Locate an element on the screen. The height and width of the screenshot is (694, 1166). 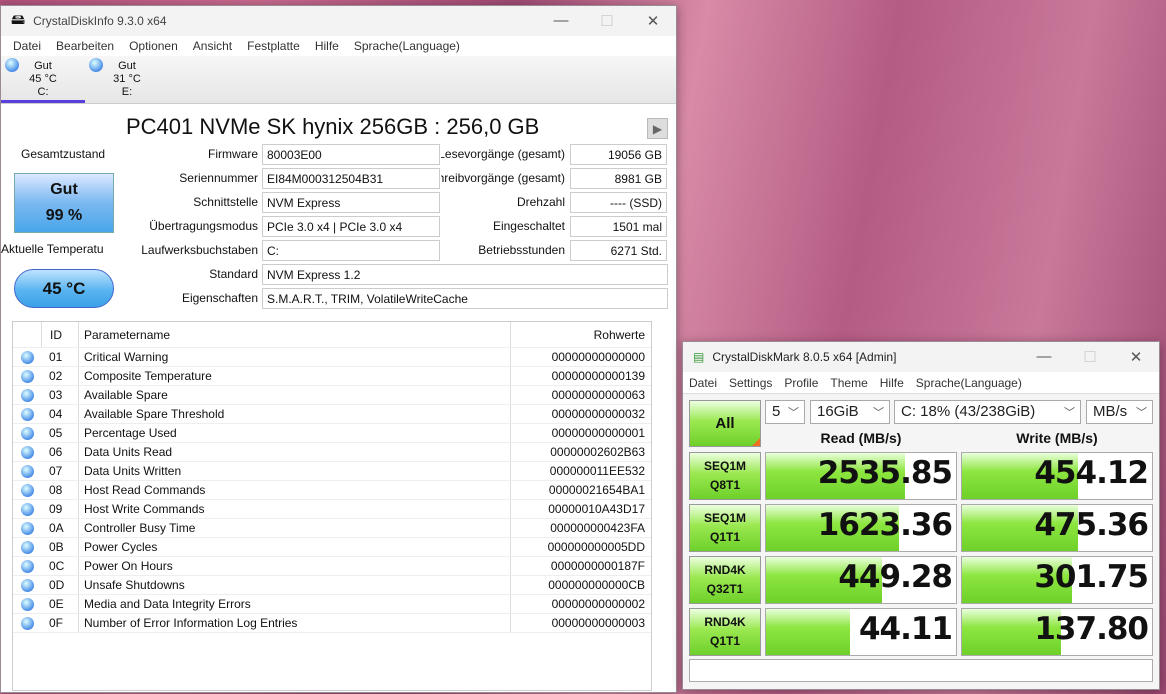
table-row: 0A Controller Busy Time 000000000423FA is located at coordinates (332, 528).